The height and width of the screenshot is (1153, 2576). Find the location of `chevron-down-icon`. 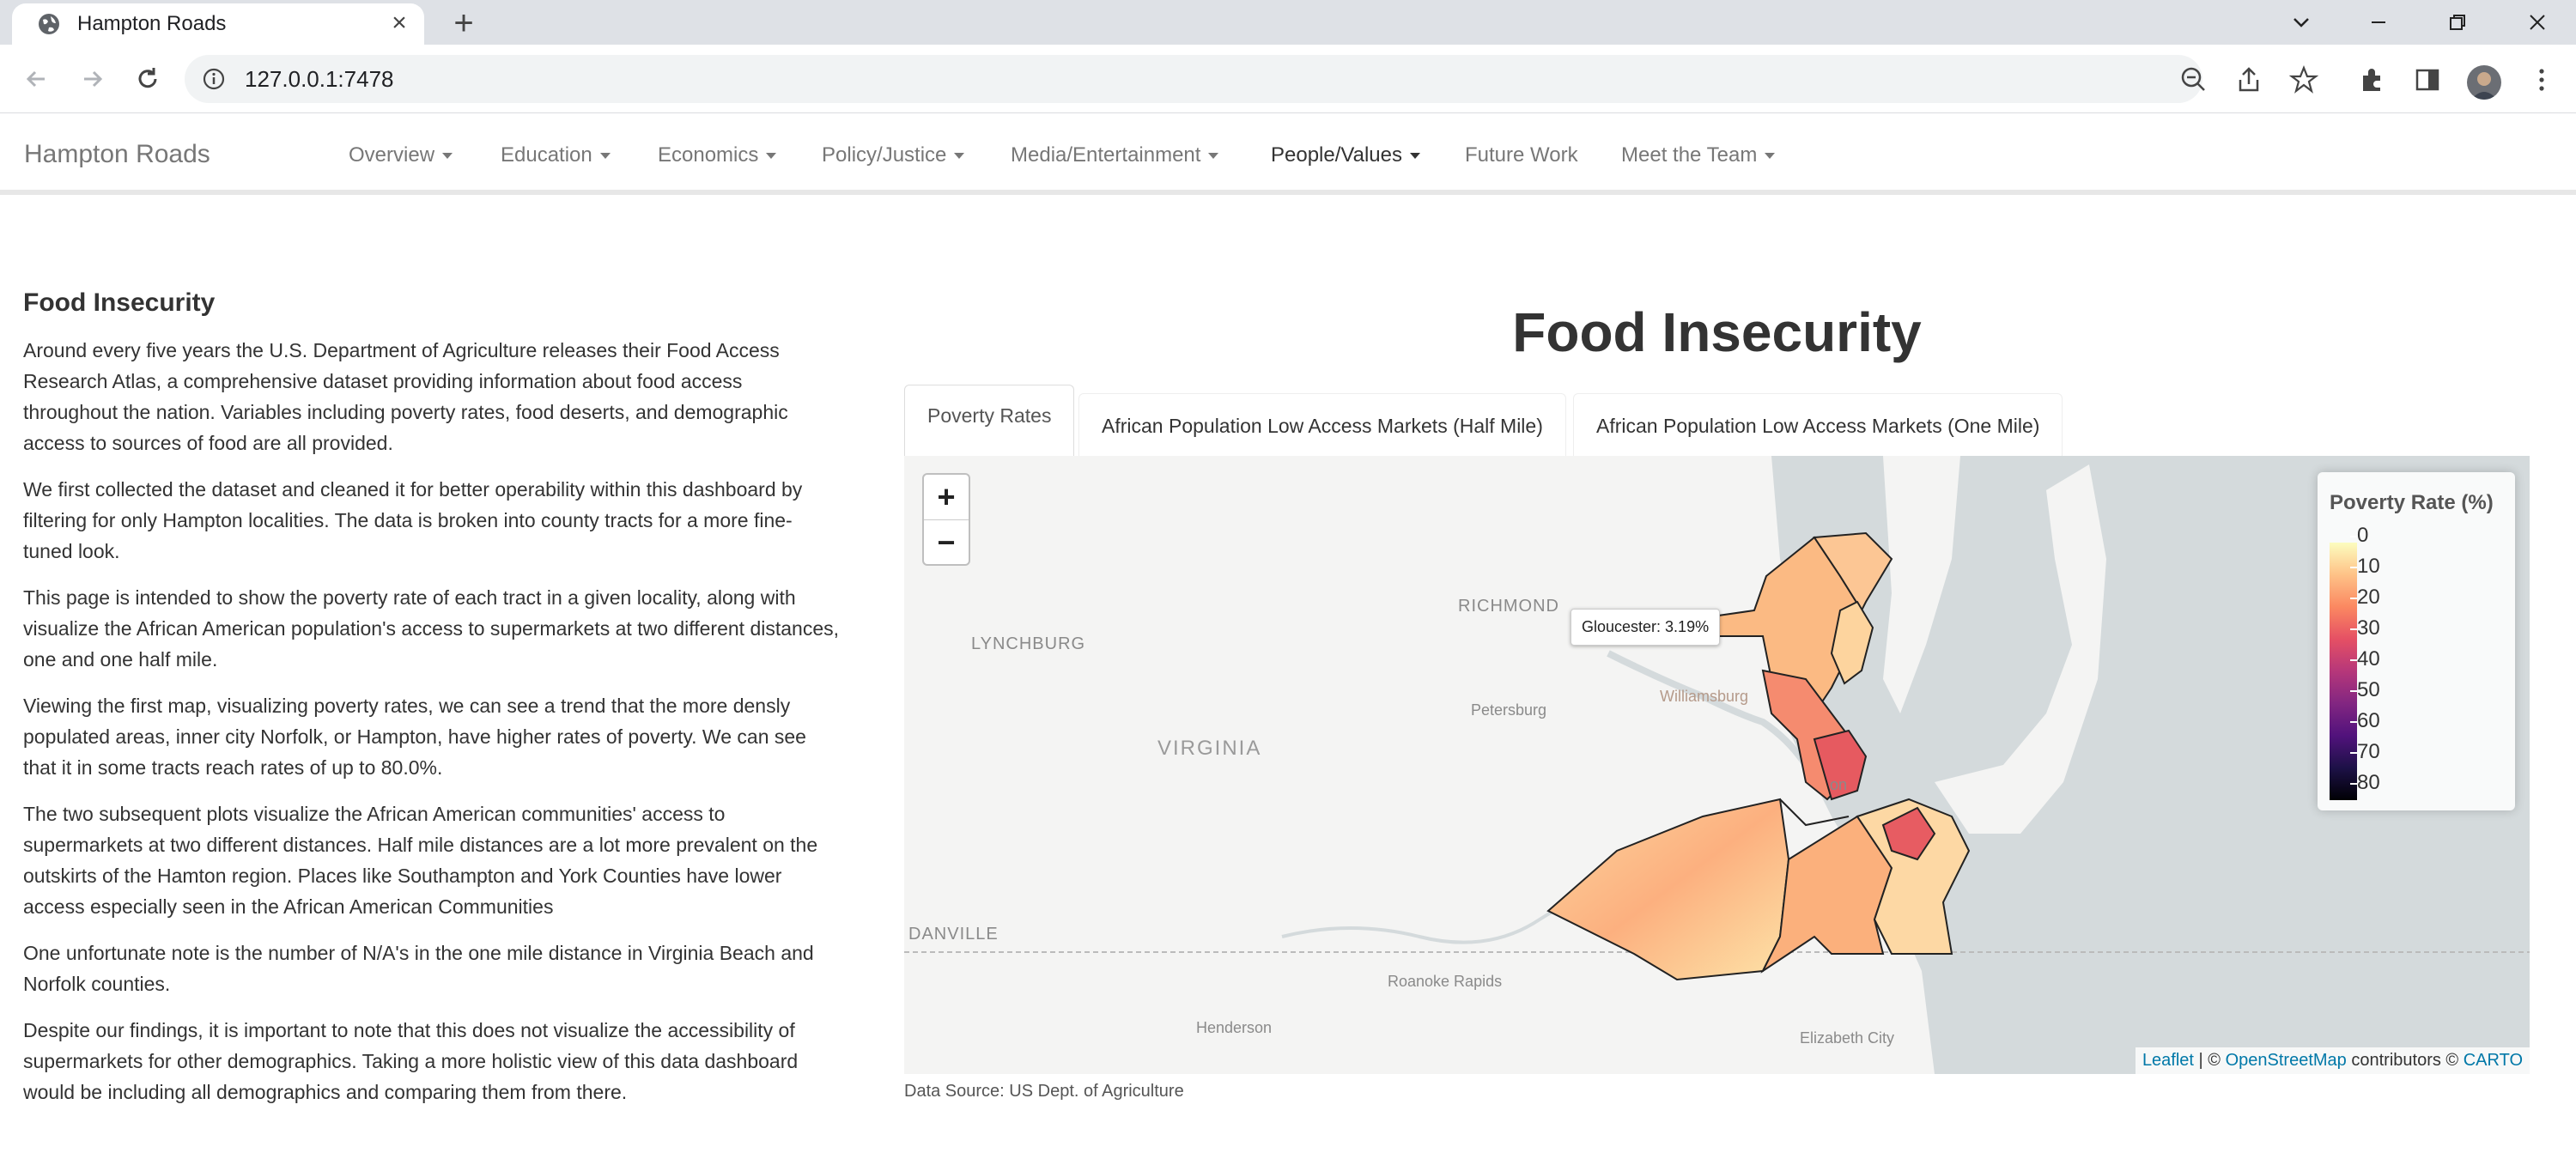

chevron-down-icon is located at coordinates (2301, 22).